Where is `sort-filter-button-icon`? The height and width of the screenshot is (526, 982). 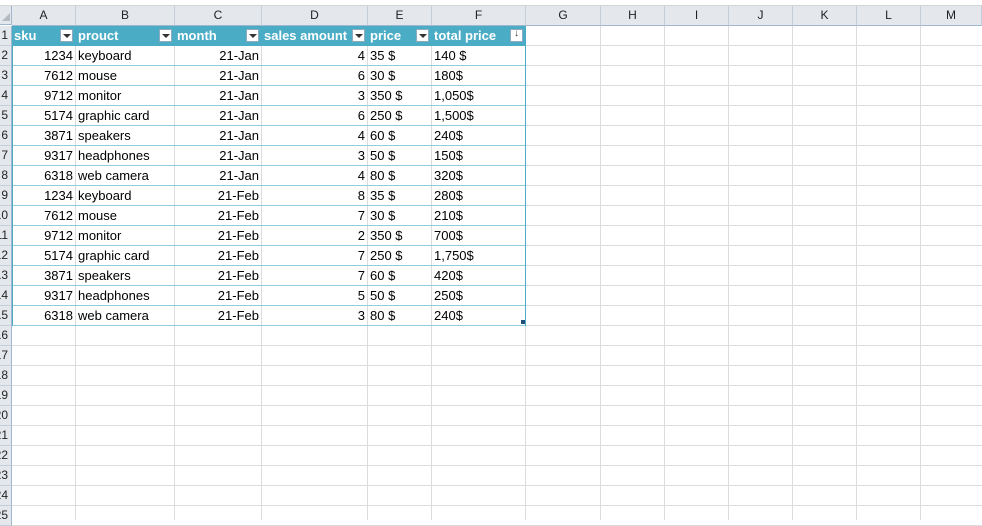
sort-filter-button-icon is located at coordinates (516, 35).